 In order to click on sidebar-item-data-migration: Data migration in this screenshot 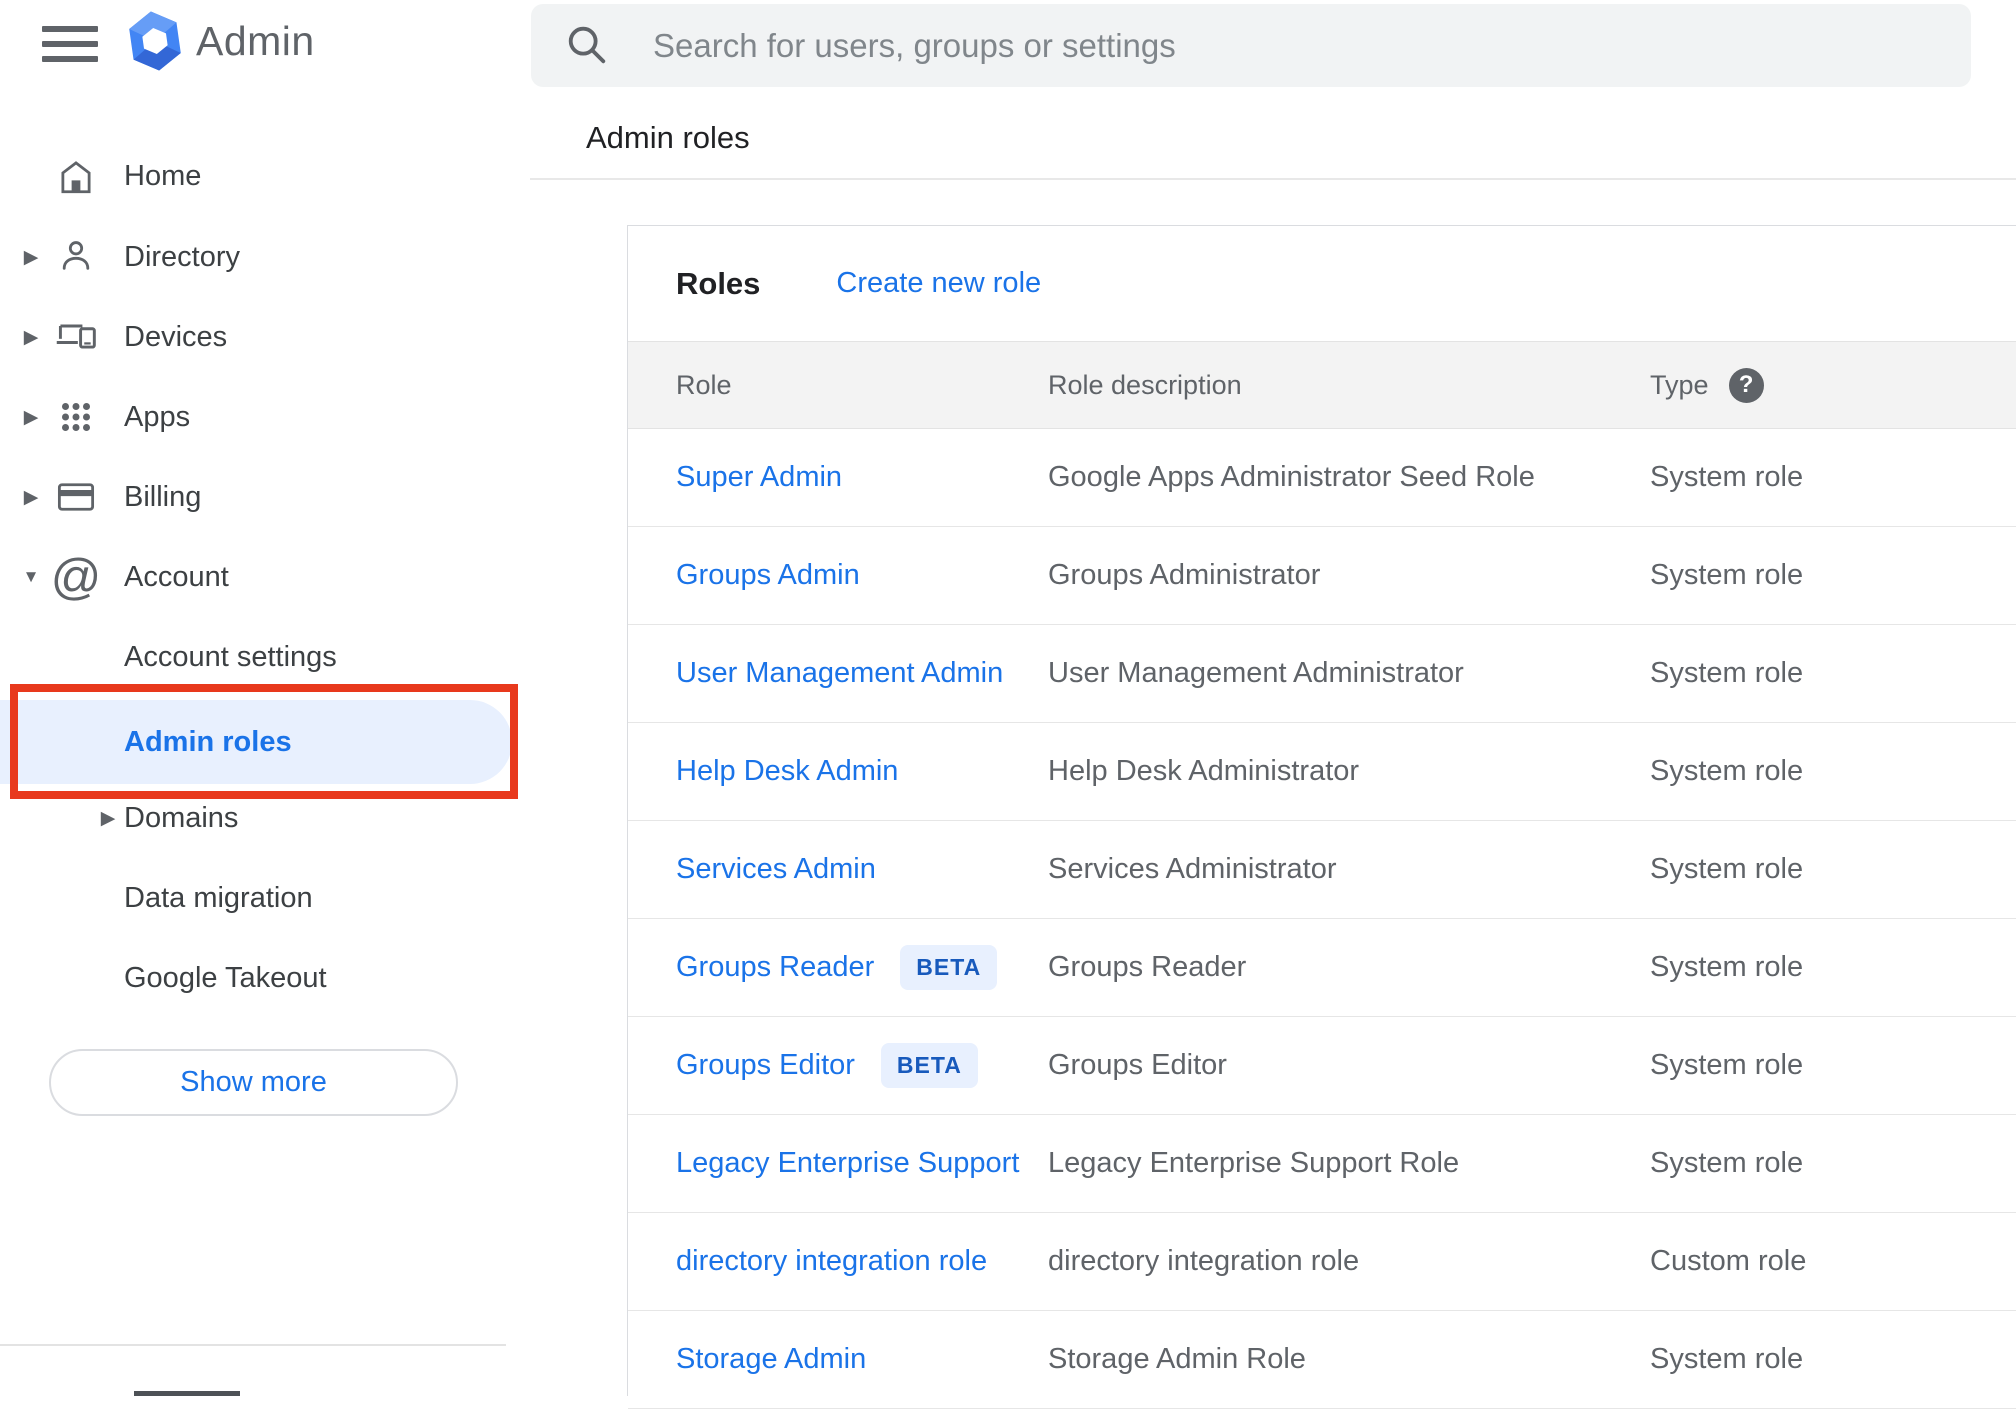, I will do `click(258, 898)`.